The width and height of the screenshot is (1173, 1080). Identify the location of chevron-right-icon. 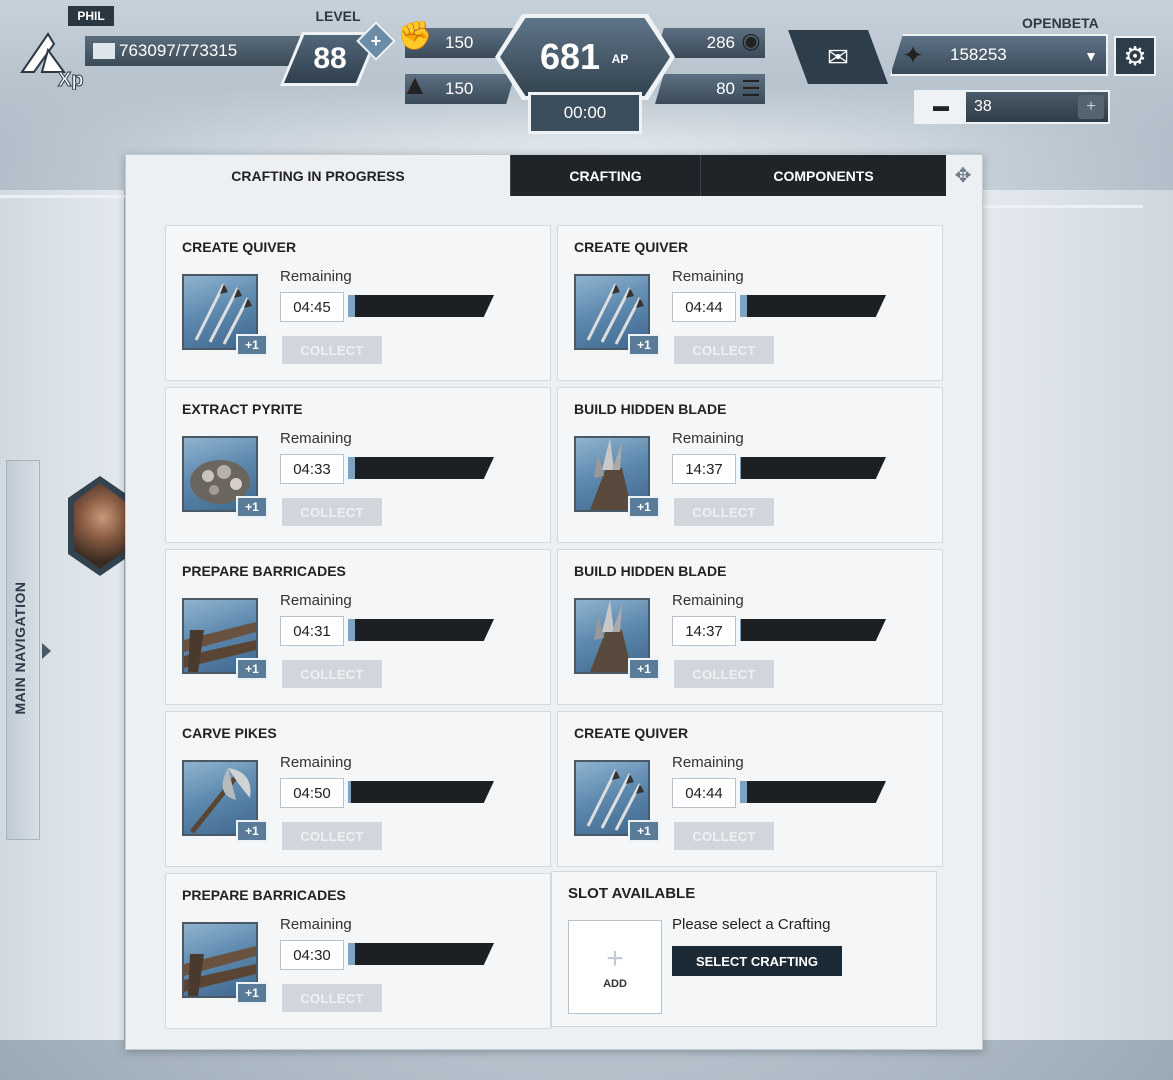
(46, 651).